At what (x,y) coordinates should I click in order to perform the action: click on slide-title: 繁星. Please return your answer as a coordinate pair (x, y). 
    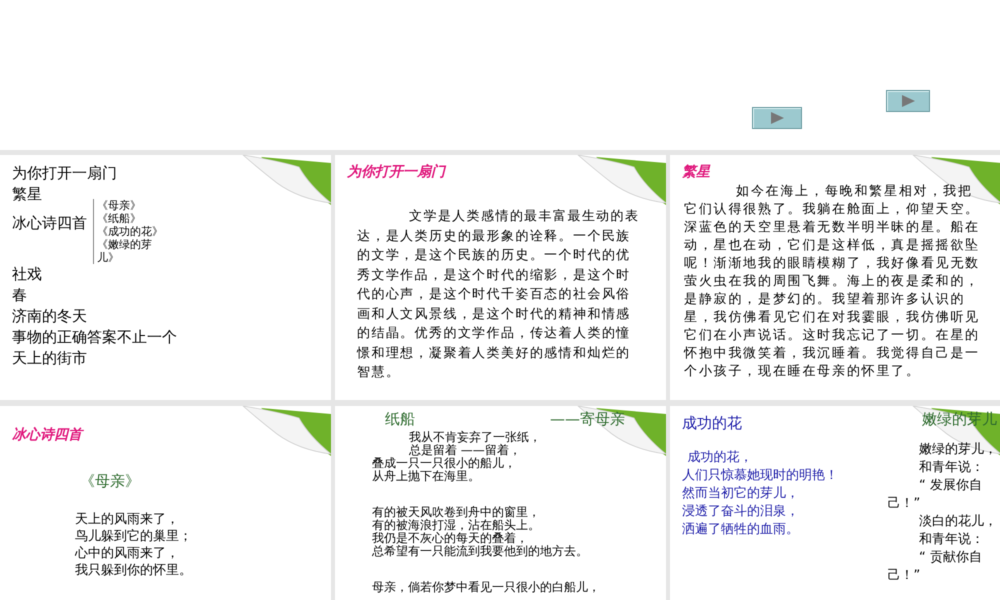
    Looking at the image, I should click on (697, 172).